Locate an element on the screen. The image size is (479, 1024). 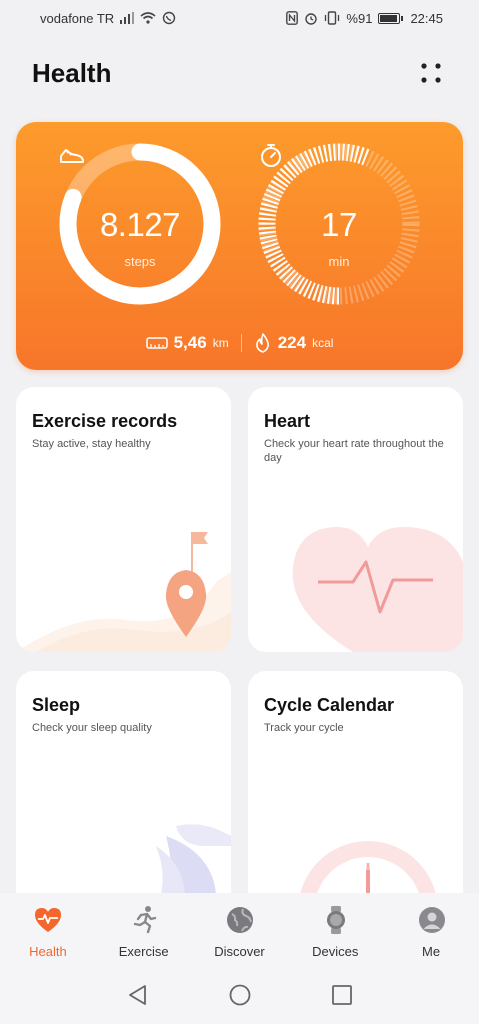
back-icon is located at coordinates (138, 995).